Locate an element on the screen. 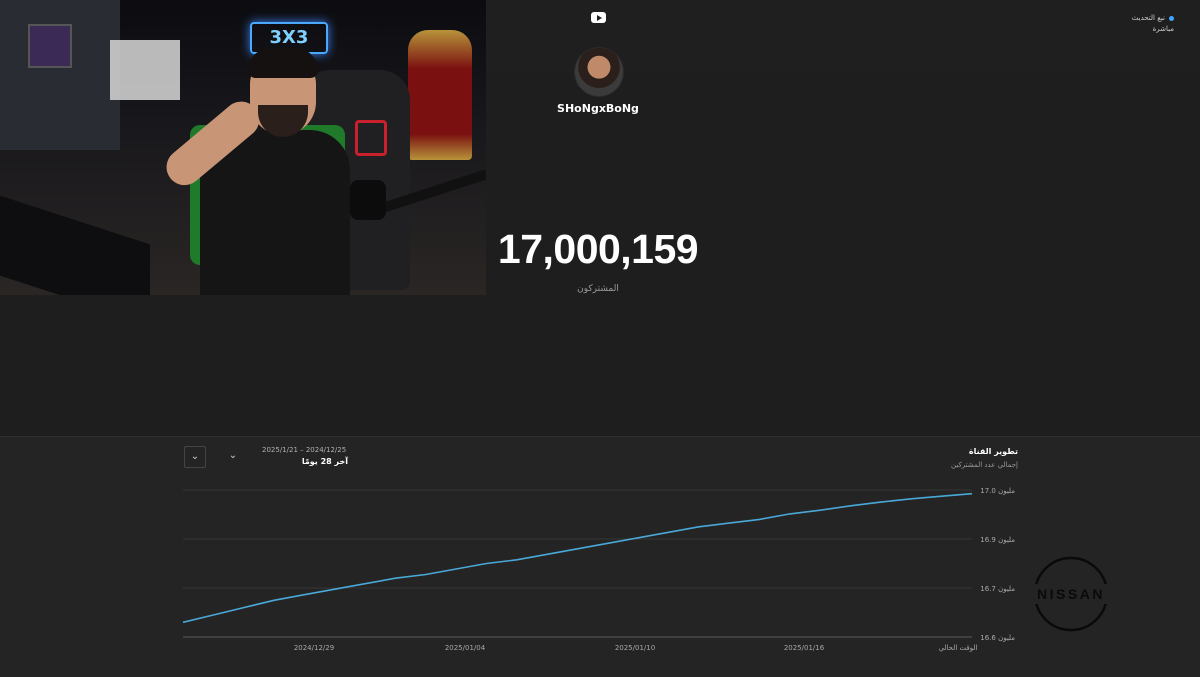 This screenshot has height=677, width=1200. x-tick-label: 2025/01/16 is located at coordinates (804, 648).